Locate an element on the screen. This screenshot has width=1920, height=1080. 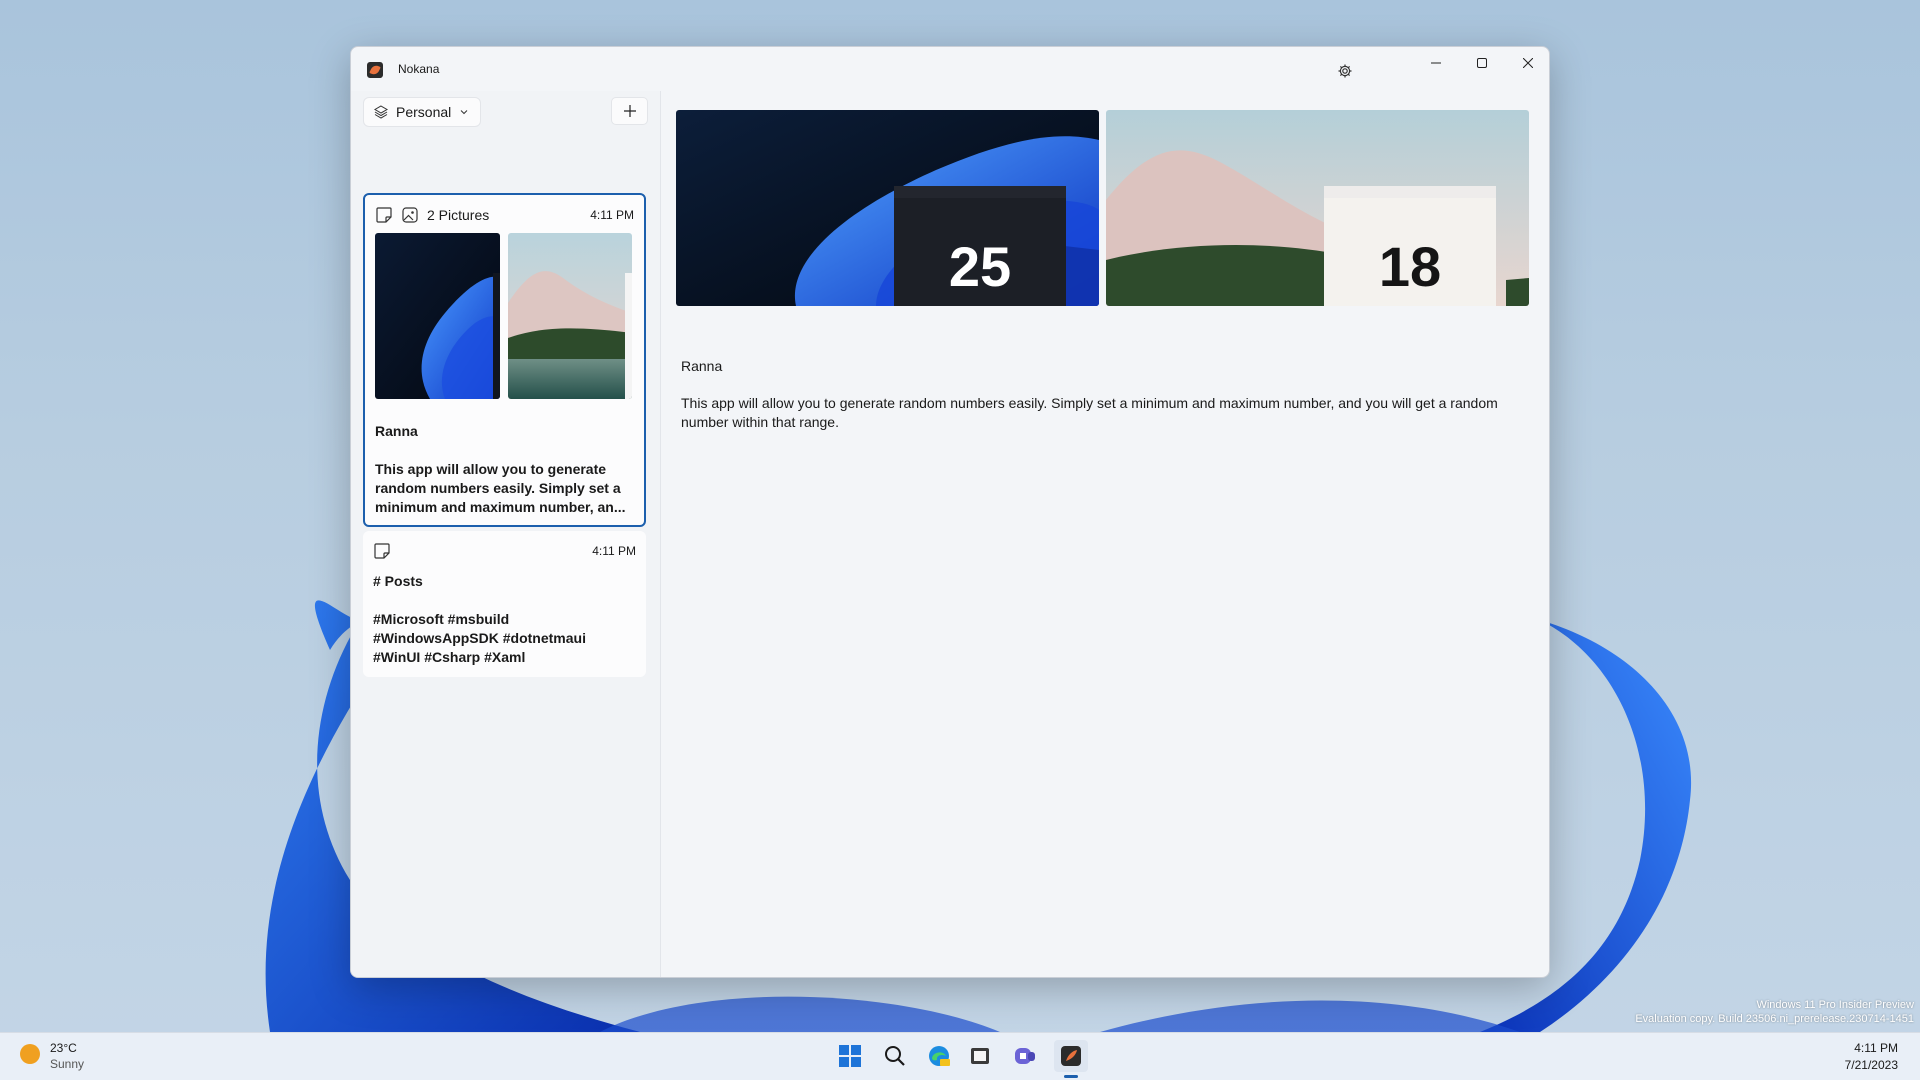
search-button is located at coordinates (895, 1056).